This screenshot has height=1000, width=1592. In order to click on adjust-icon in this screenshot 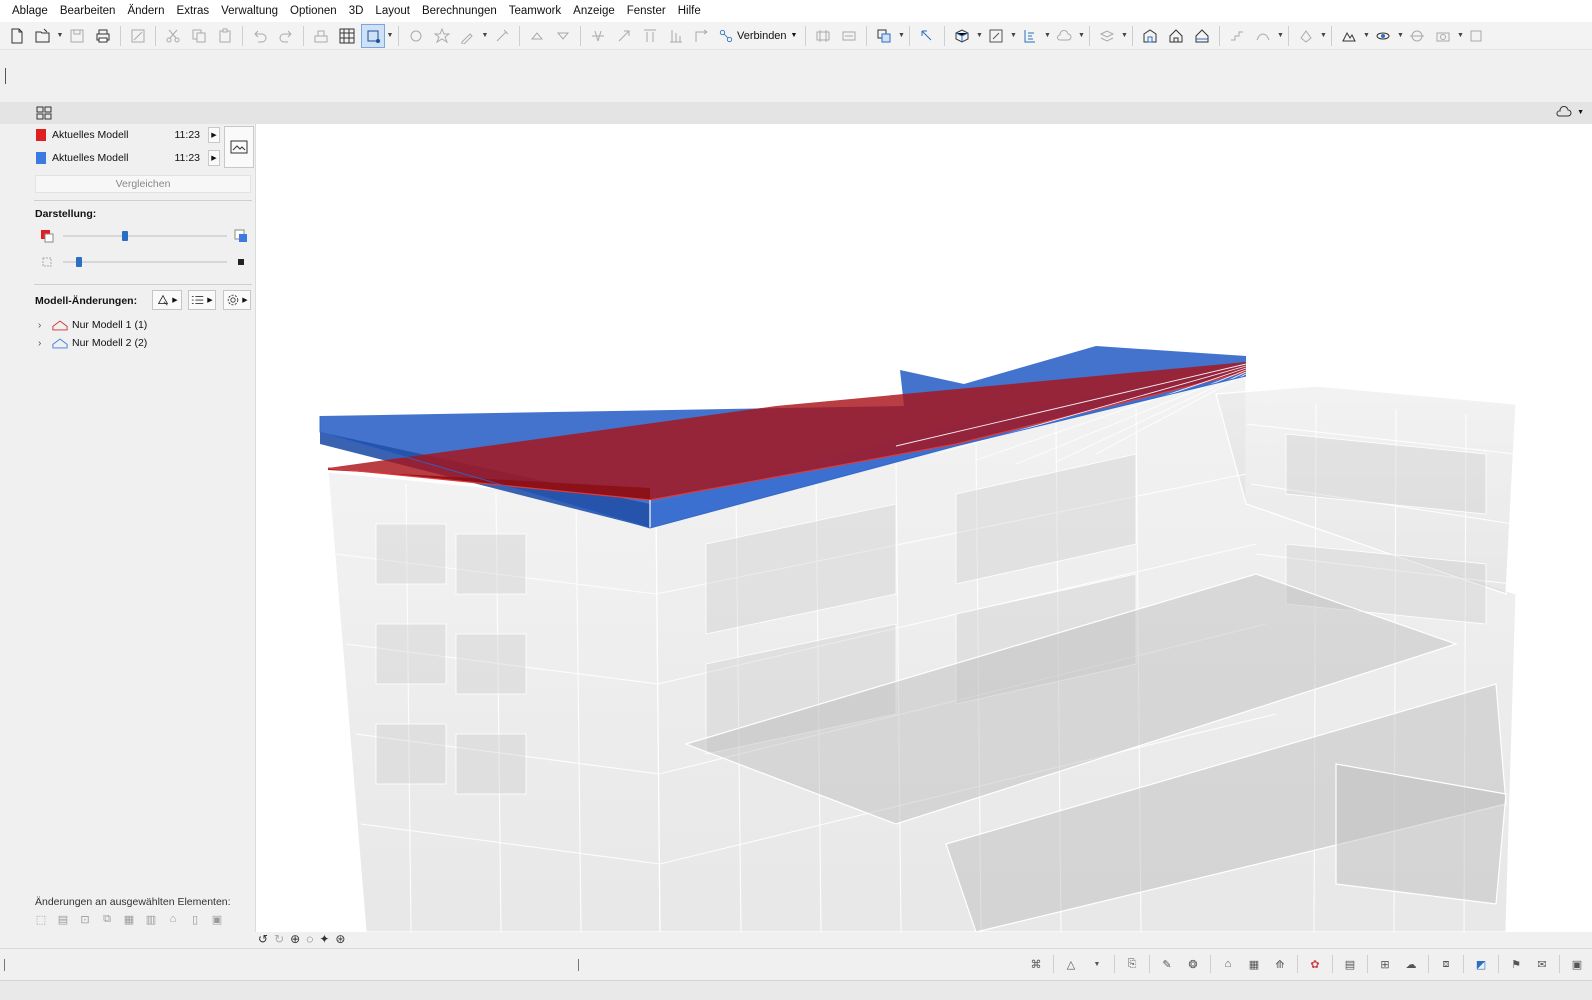, I will do `click(624, 36)`.